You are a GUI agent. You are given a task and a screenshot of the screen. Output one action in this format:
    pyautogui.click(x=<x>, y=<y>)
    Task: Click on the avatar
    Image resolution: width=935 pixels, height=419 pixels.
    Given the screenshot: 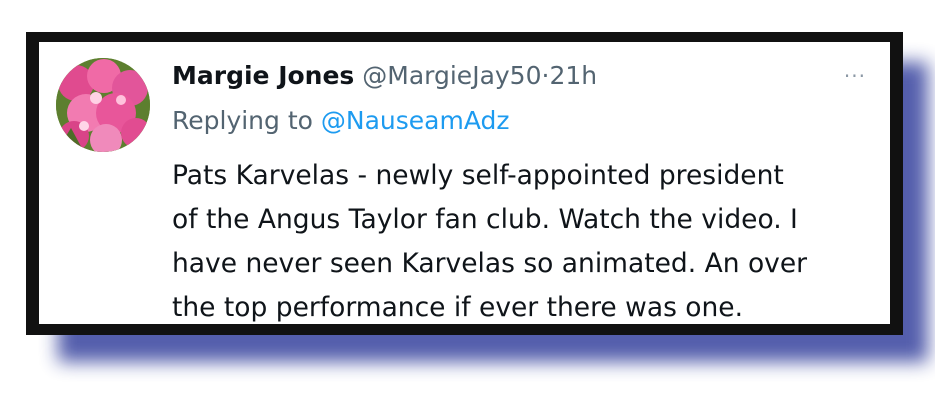 What is the action you would take?
    pyautogui.click(x=103, y=105)
    